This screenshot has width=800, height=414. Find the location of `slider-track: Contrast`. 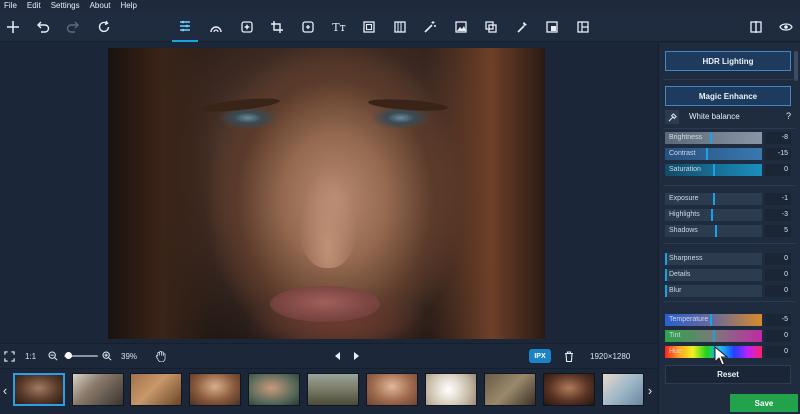

slider-track: Contrast is located at coordinates (713, 154).